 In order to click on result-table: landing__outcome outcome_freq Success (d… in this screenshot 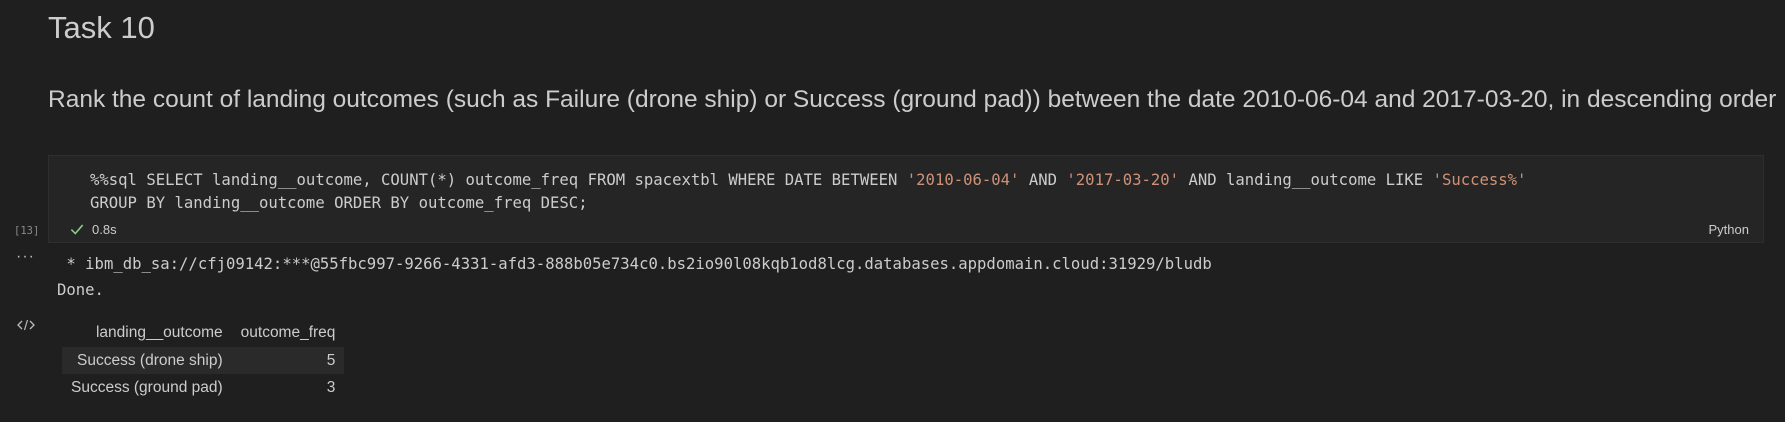, I will do `click(203, 360)`.